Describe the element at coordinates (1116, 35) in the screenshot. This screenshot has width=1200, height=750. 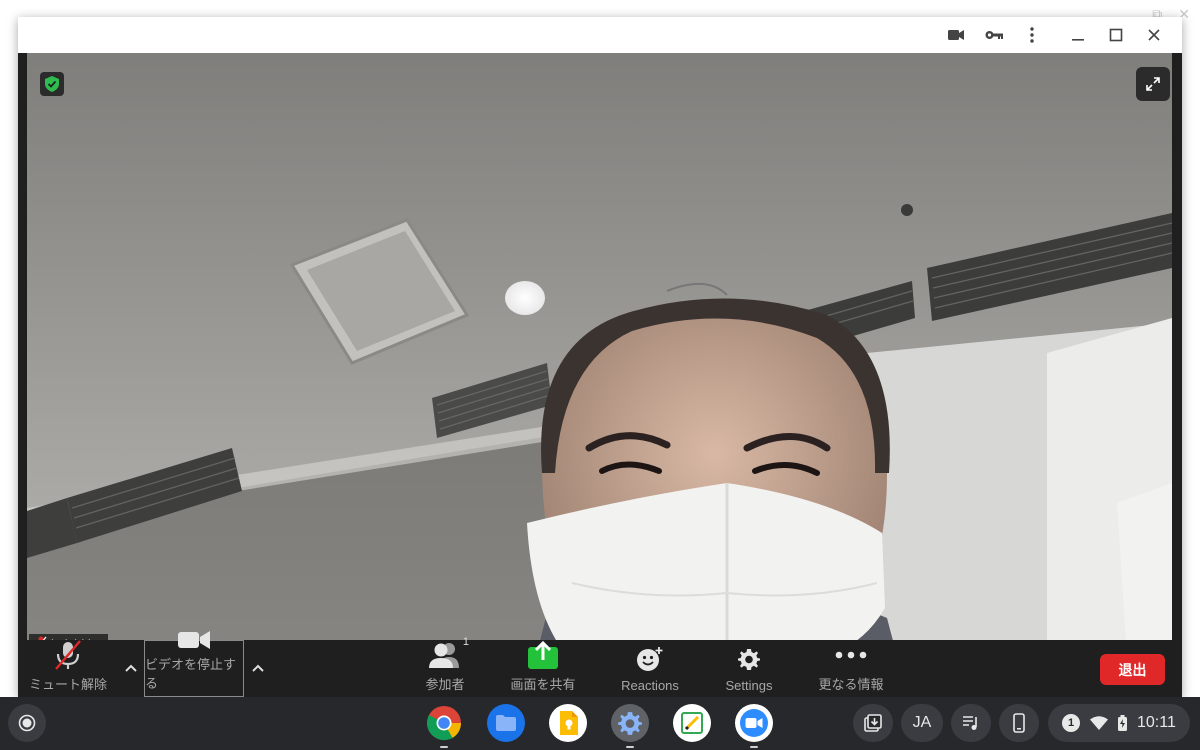
I see `maximize-icon` at that location.